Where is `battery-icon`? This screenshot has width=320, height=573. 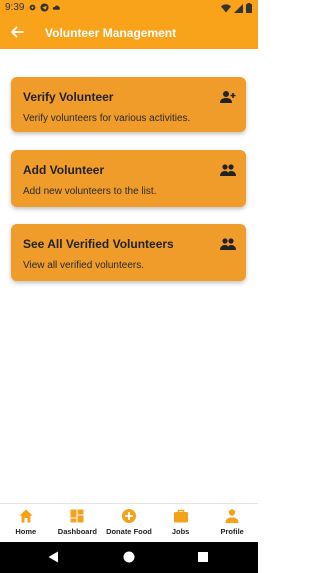
battery-icon is located at coordinates (249, 8).